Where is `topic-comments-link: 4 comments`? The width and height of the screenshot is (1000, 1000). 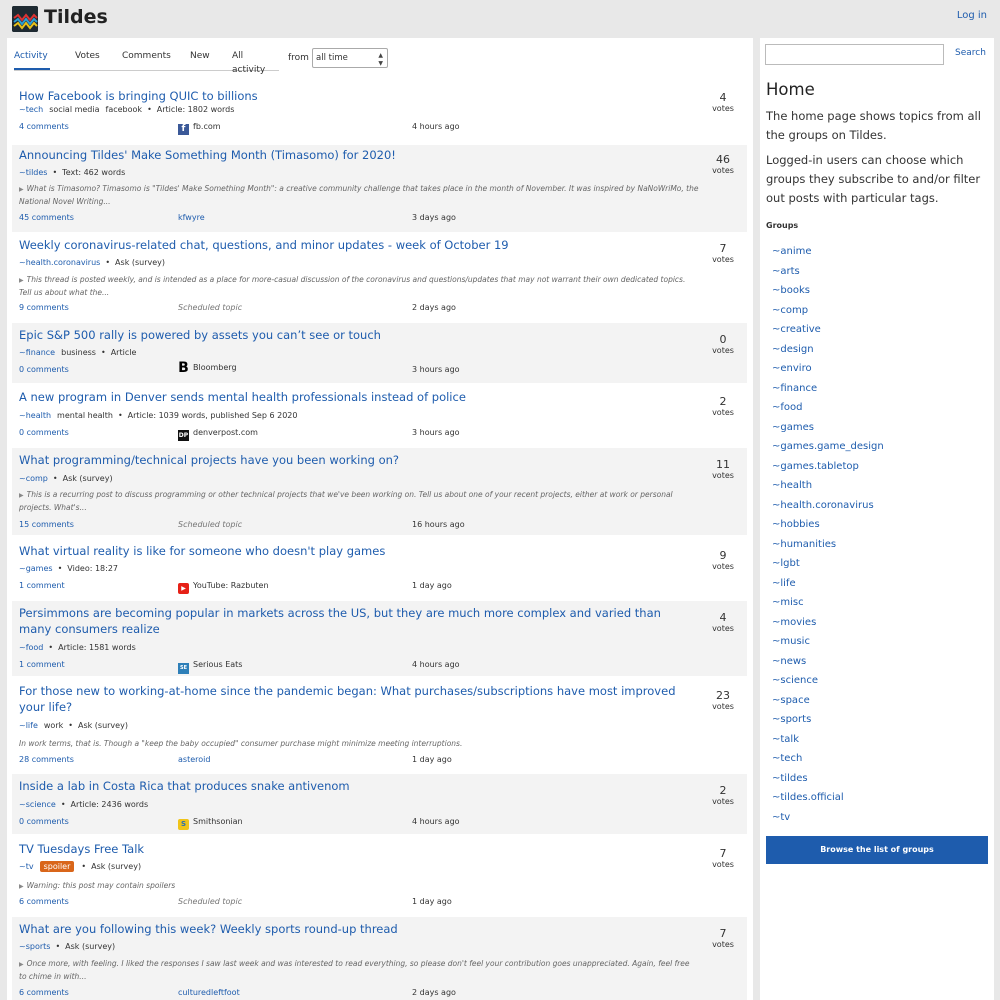
topic-comments-link: 4 comments is located at coordinates (44, 126).